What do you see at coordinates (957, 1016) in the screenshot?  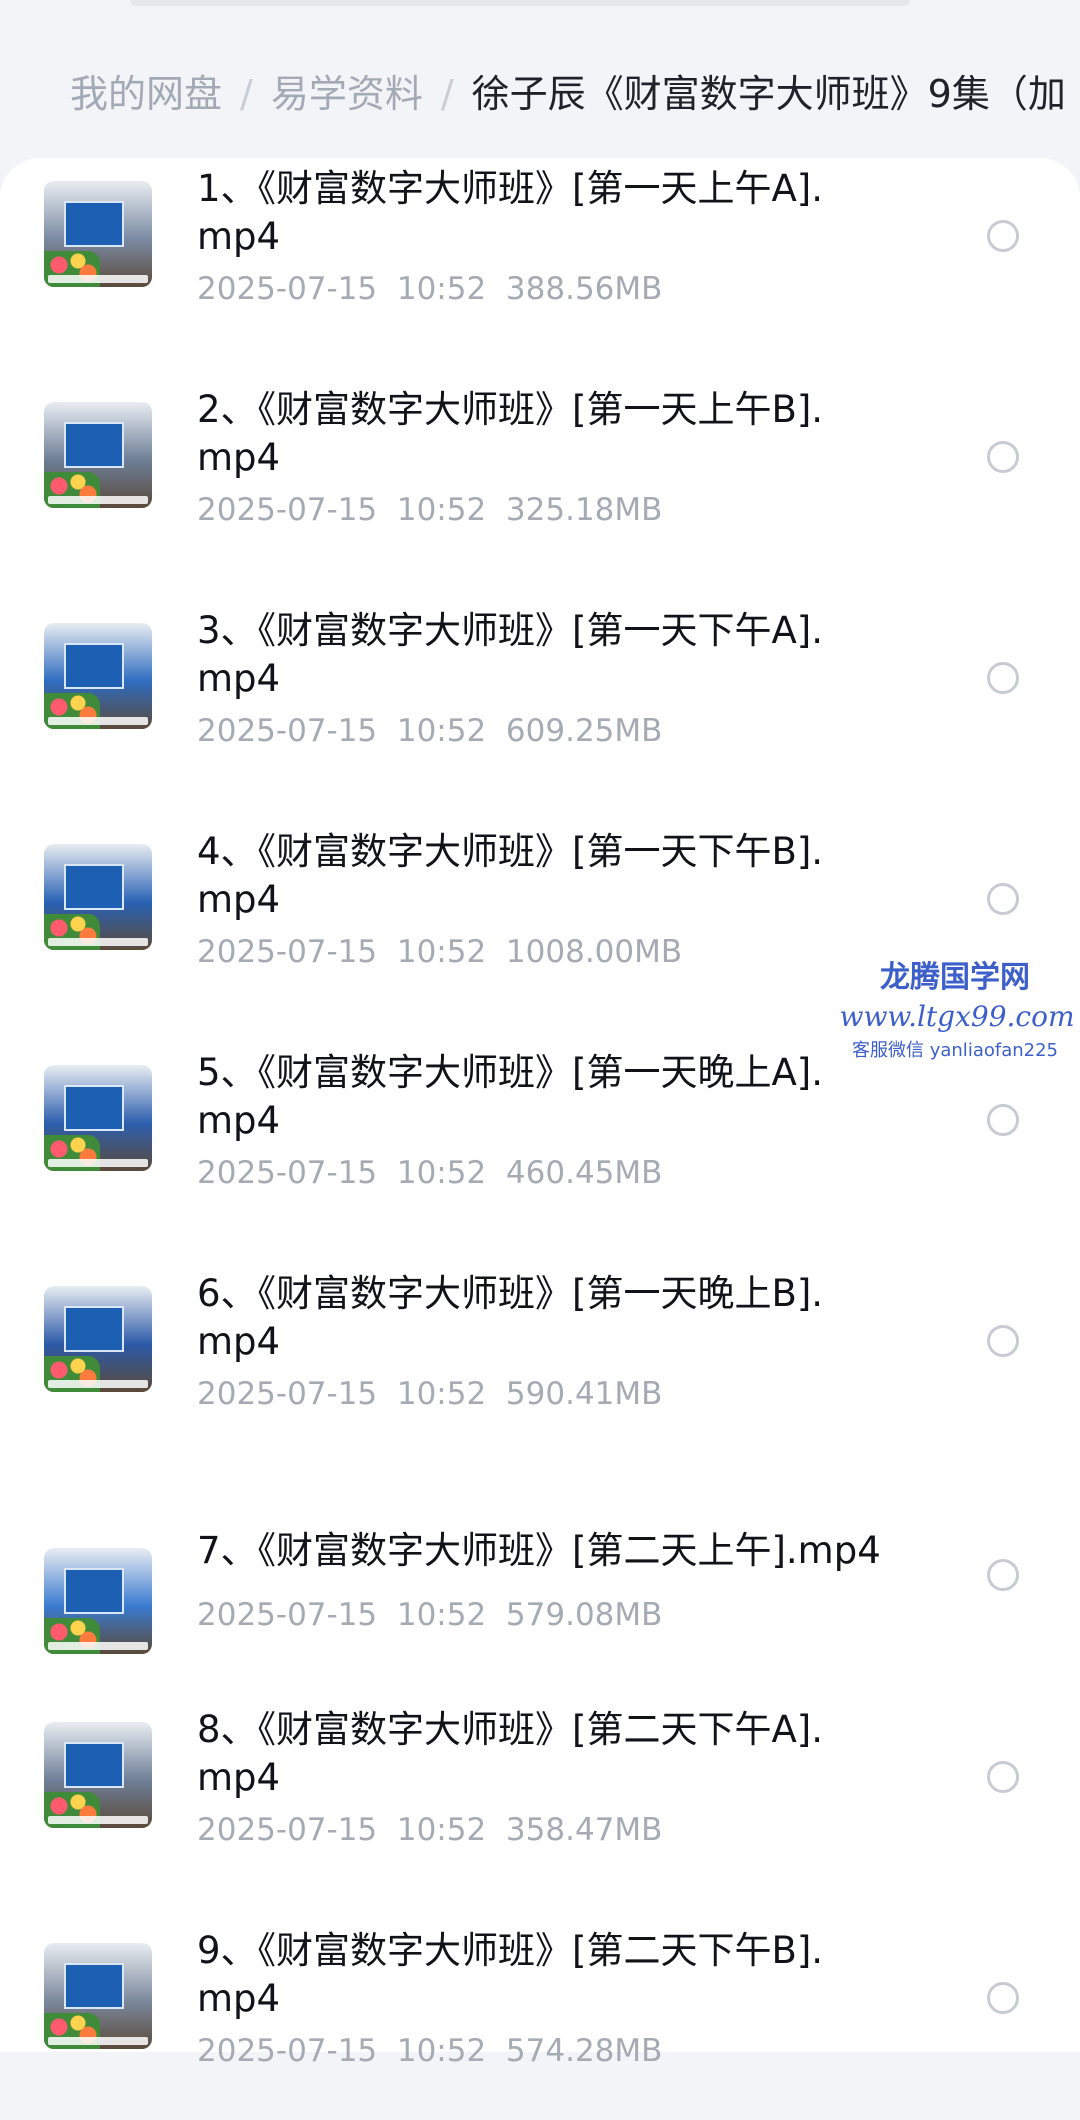 I see `watermark-url: www.ltgx99.com` at bounding box center [957, 1016].